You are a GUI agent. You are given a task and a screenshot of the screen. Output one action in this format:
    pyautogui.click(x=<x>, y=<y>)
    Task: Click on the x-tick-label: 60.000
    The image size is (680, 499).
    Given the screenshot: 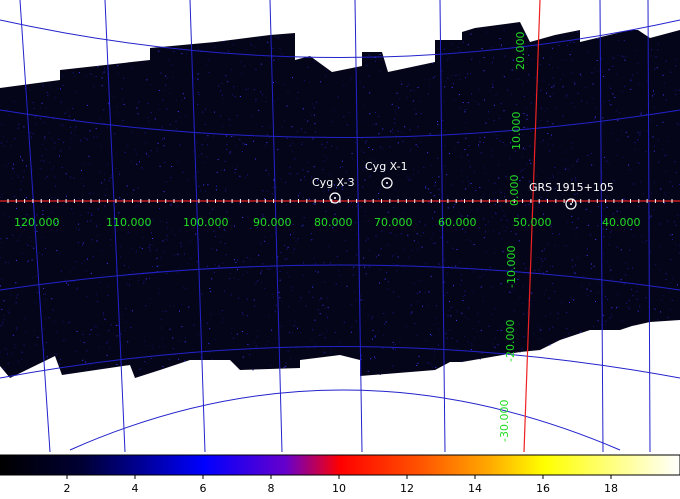 What is the action you would take?
    pyautogui.click(x=457, y=222)
    